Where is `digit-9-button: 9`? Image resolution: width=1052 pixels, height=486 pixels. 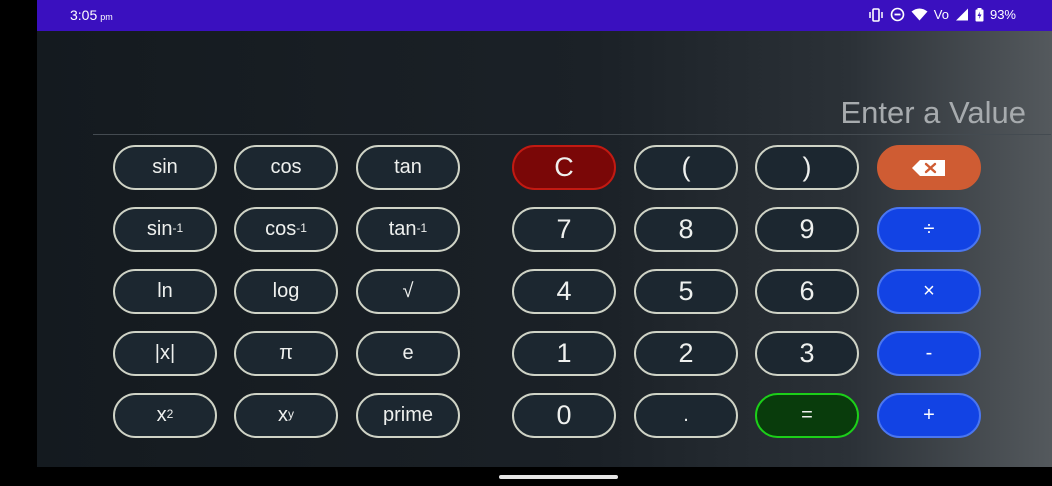 digit-9-button: 9 is located at coordinates (807, 229).